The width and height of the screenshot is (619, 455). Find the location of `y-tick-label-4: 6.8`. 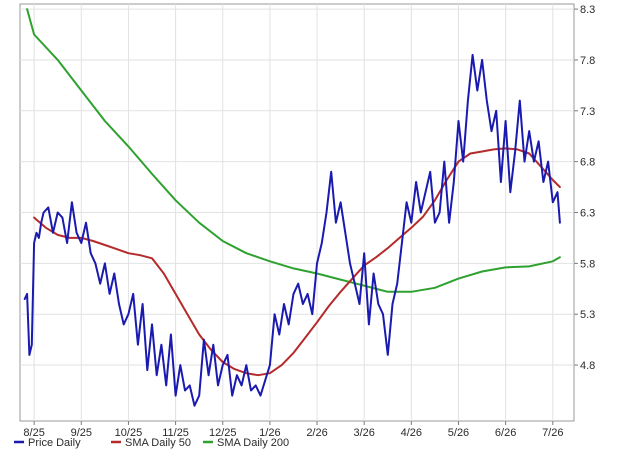

y-tick-label-4: 6.8 is located at coordinates (587, 163).